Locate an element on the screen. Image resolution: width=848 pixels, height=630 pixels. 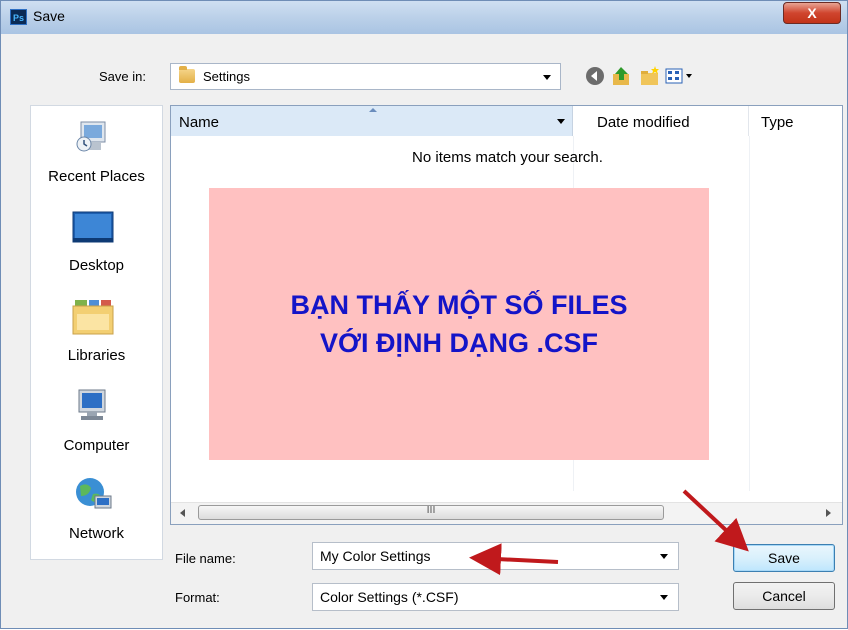
new-folder-icon is located at coordinates (650, 76).